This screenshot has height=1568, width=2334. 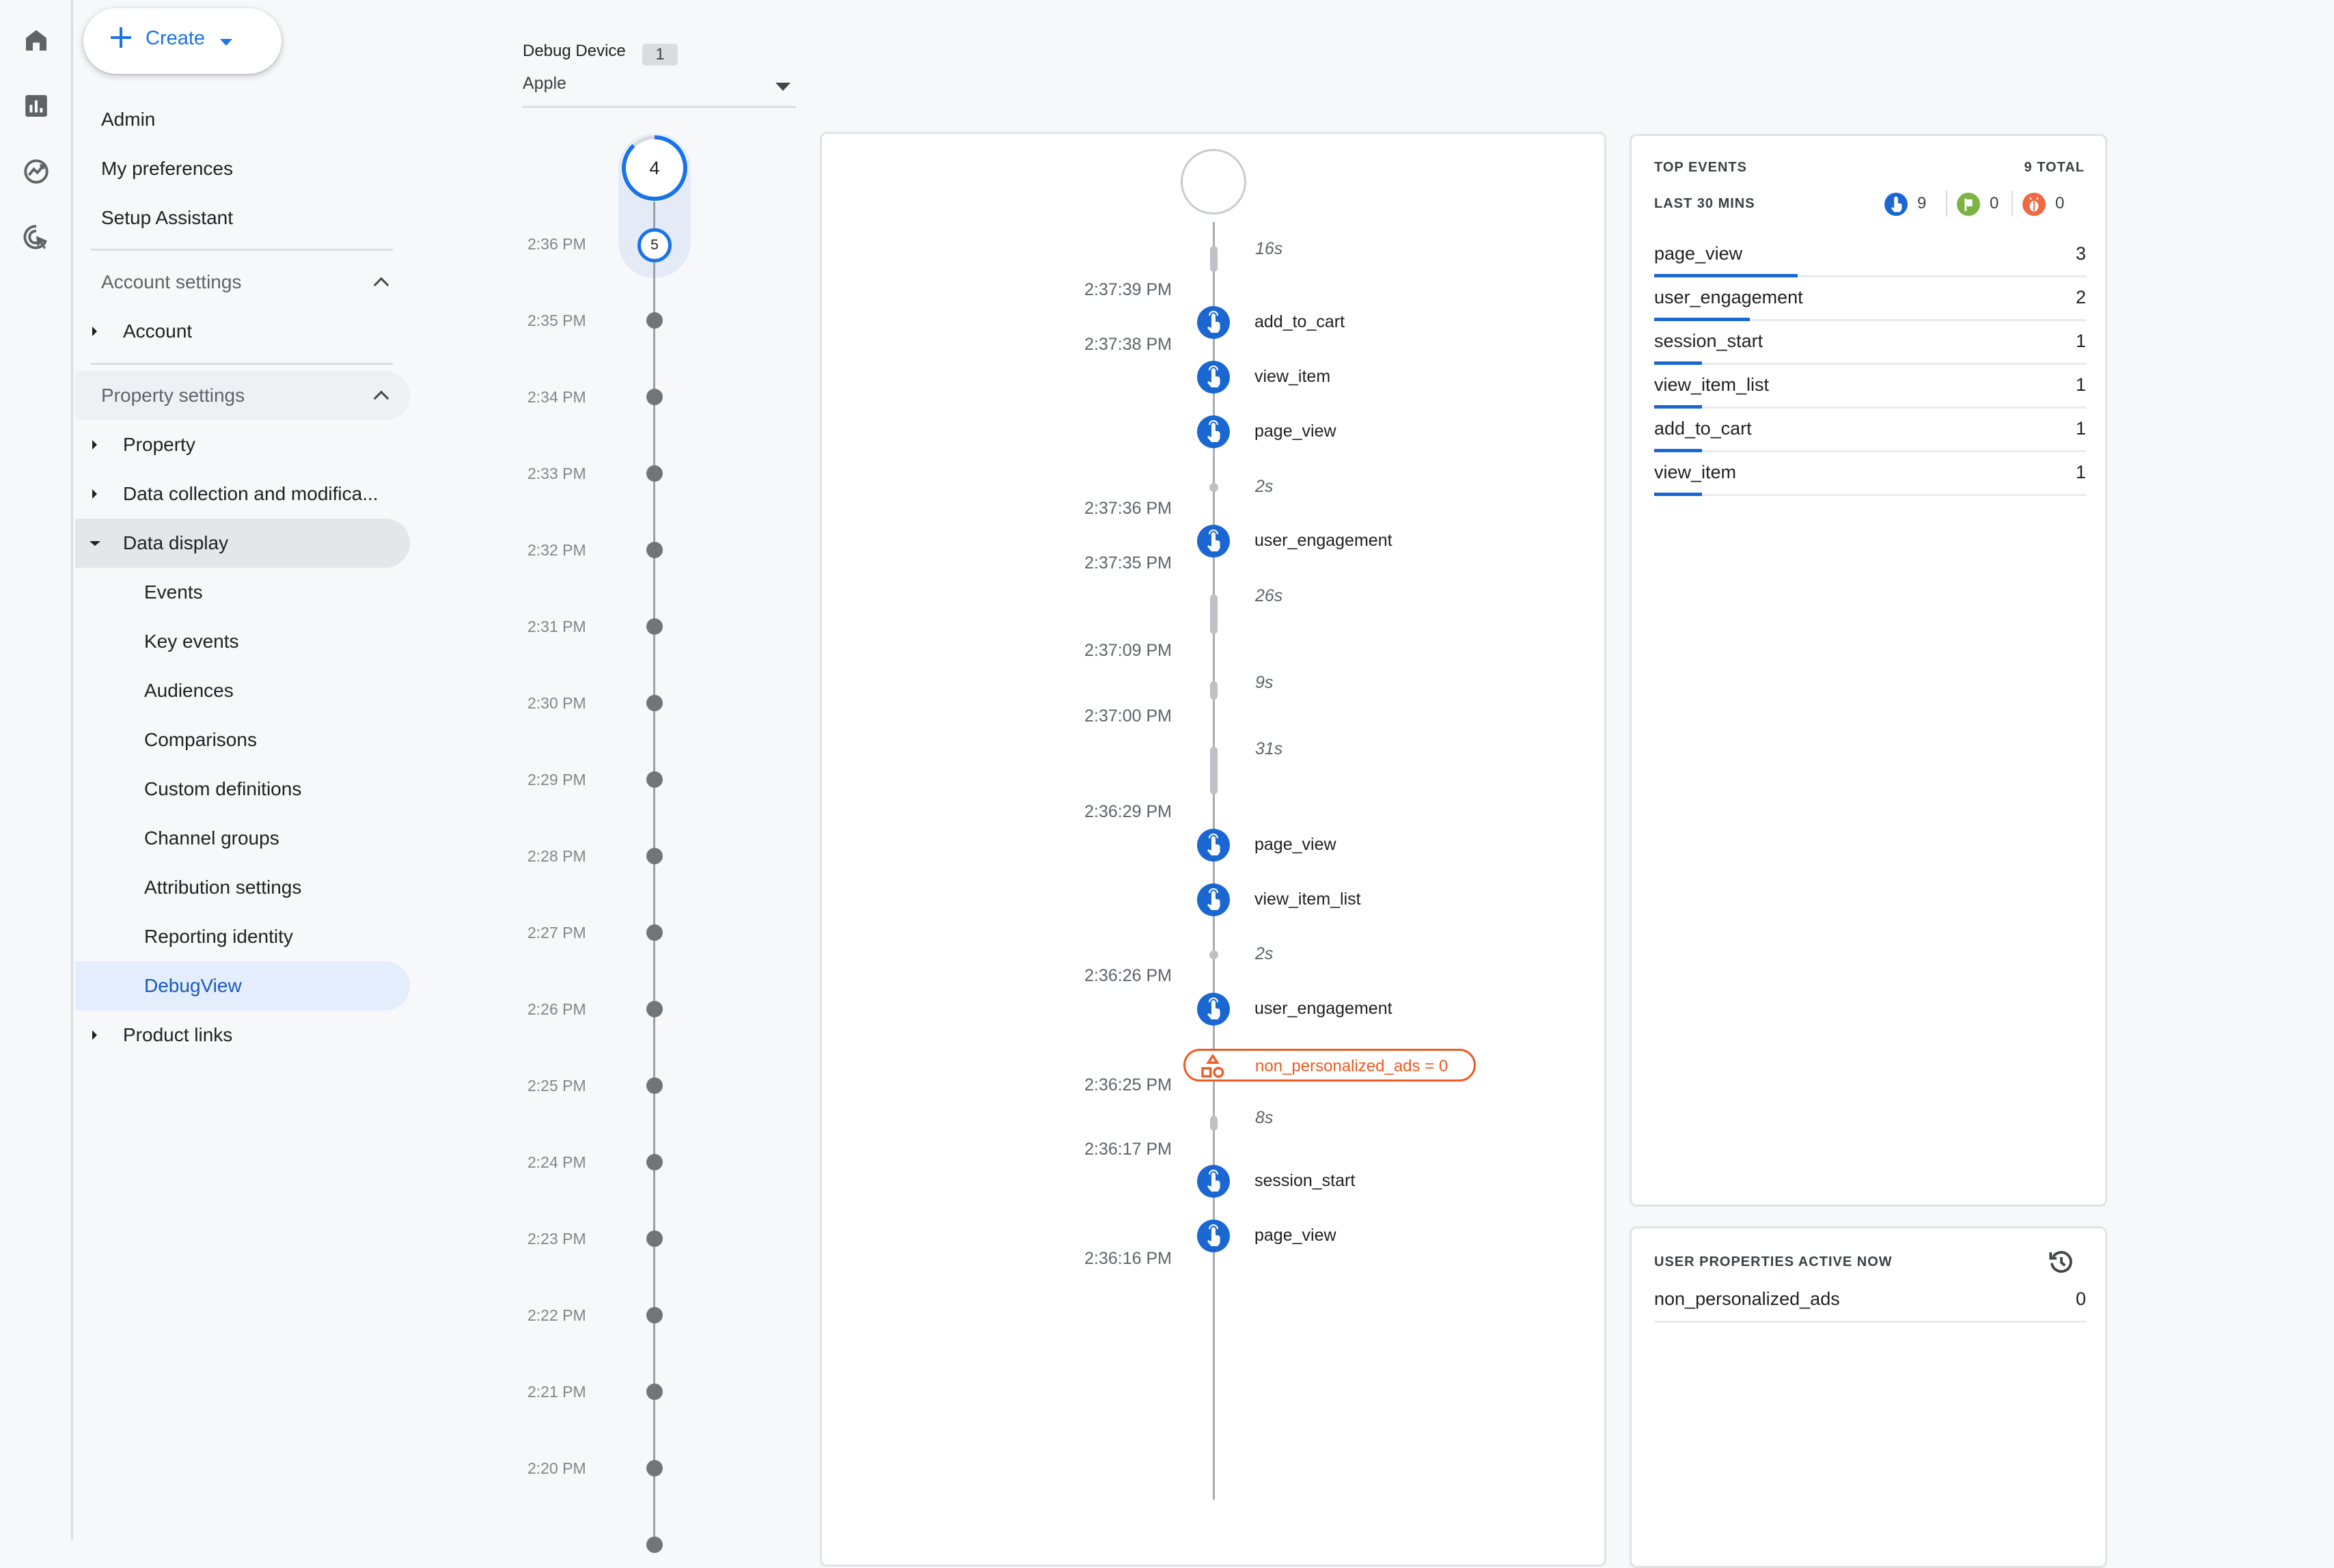 What do you see at coordinates (242, 218) in the screenshot?
I see `nav-setup-assistant: Setup Assistant` at bounding box center [242, 218].